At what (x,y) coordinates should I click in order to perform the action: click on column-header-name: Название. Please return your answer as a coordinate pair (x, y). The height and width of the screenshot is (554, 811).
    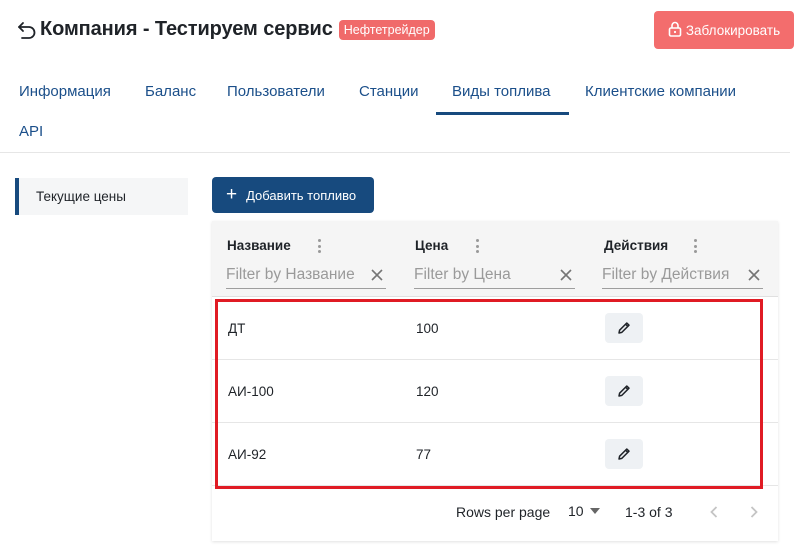
    Looking at the image, I should click on (259, 245).